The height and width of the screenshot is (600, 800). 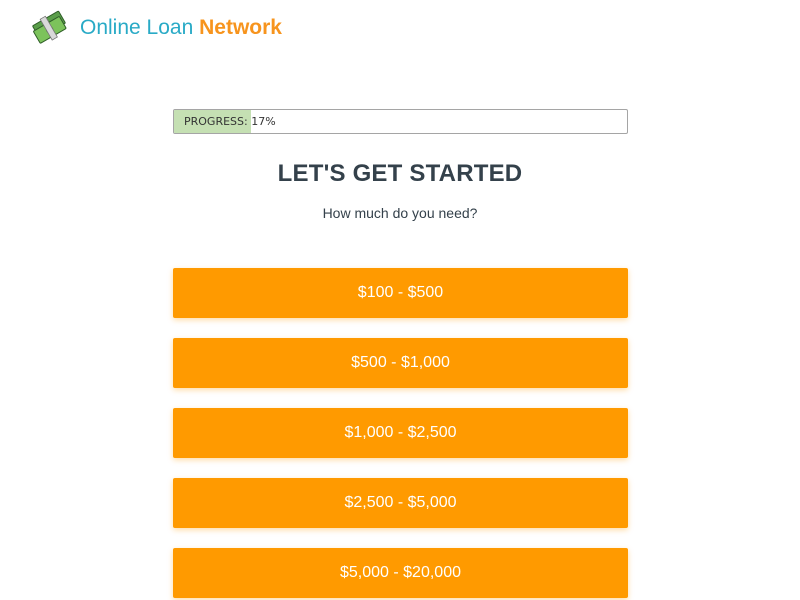 I want to click on logo-name-part2: Network, so click(x=240, y=27).